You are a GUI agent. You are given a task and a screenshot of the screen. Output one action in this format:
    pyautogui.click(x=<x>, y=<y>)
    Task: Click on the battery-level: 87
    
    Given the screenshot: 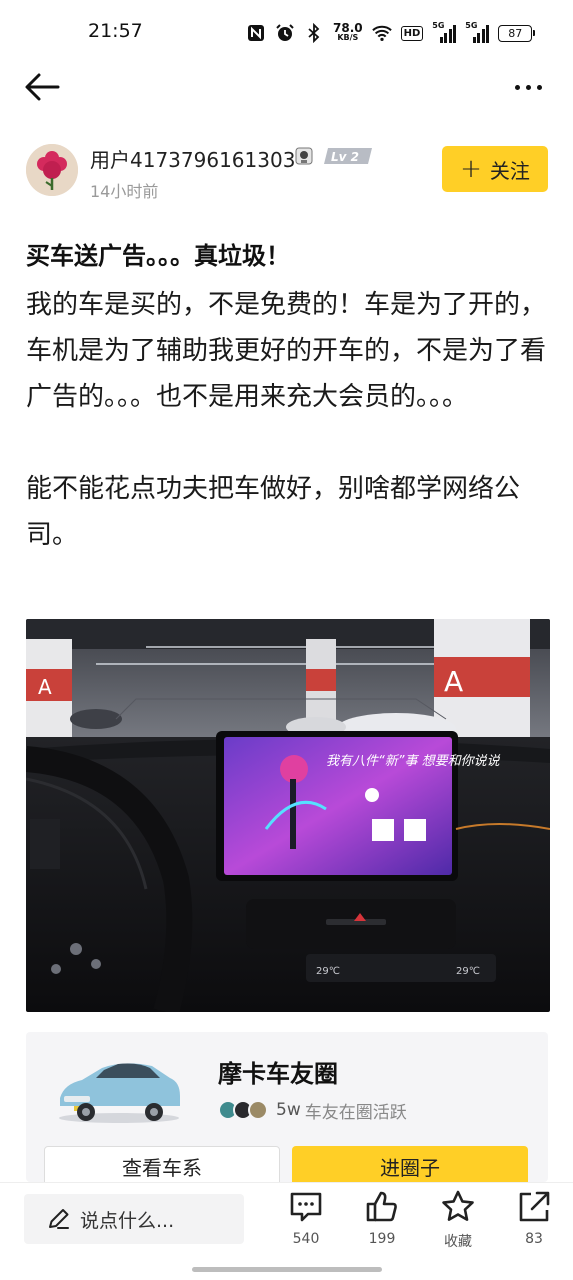 What is the action you would take?
    pyautogui.click(x=515, y=33)
    